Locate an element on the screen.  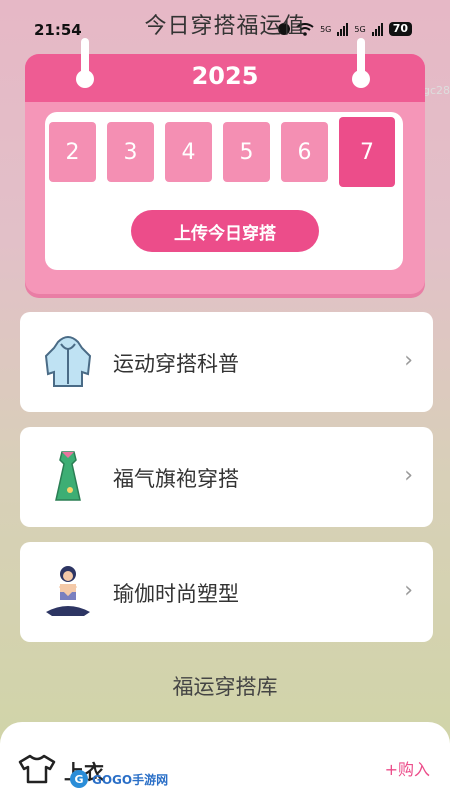
day-cell: 5 is located at coordinates (246, 152).